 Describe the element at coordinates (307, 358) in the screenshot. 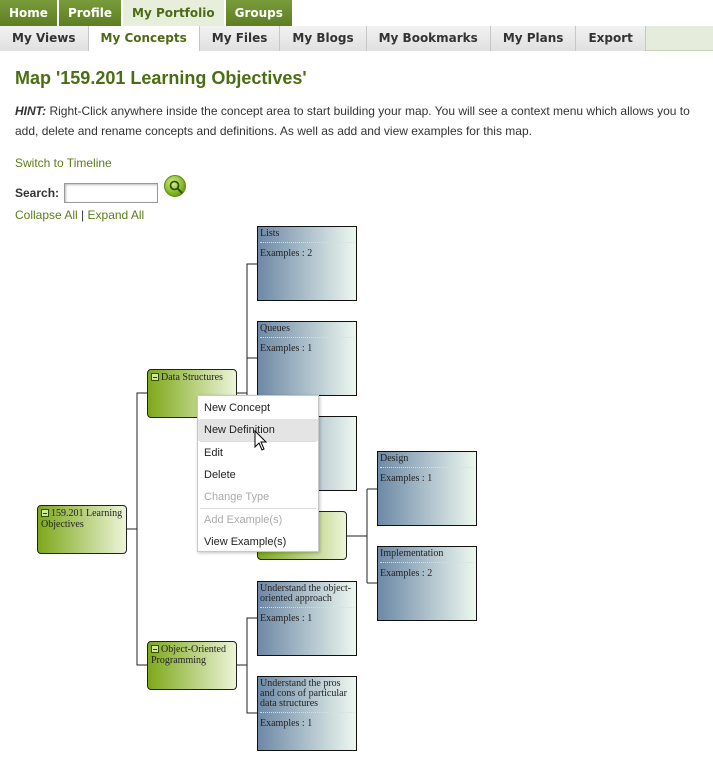

I see `definition-queues: Queues Examples : 1` at that location.